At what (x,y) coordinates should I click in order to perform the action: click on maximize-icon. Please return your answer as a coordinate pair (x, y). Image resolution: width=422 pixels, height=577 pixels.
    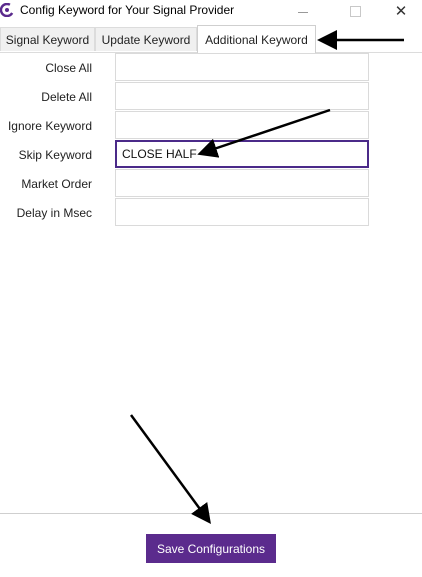
    Looking at the image, I should click on (355, 11).